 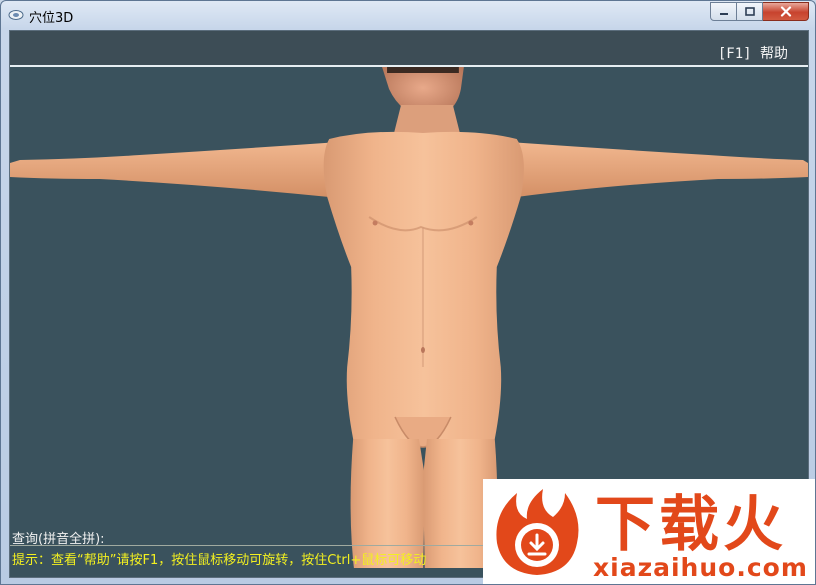 I want to click on query-input, so click(x=282, y=537).